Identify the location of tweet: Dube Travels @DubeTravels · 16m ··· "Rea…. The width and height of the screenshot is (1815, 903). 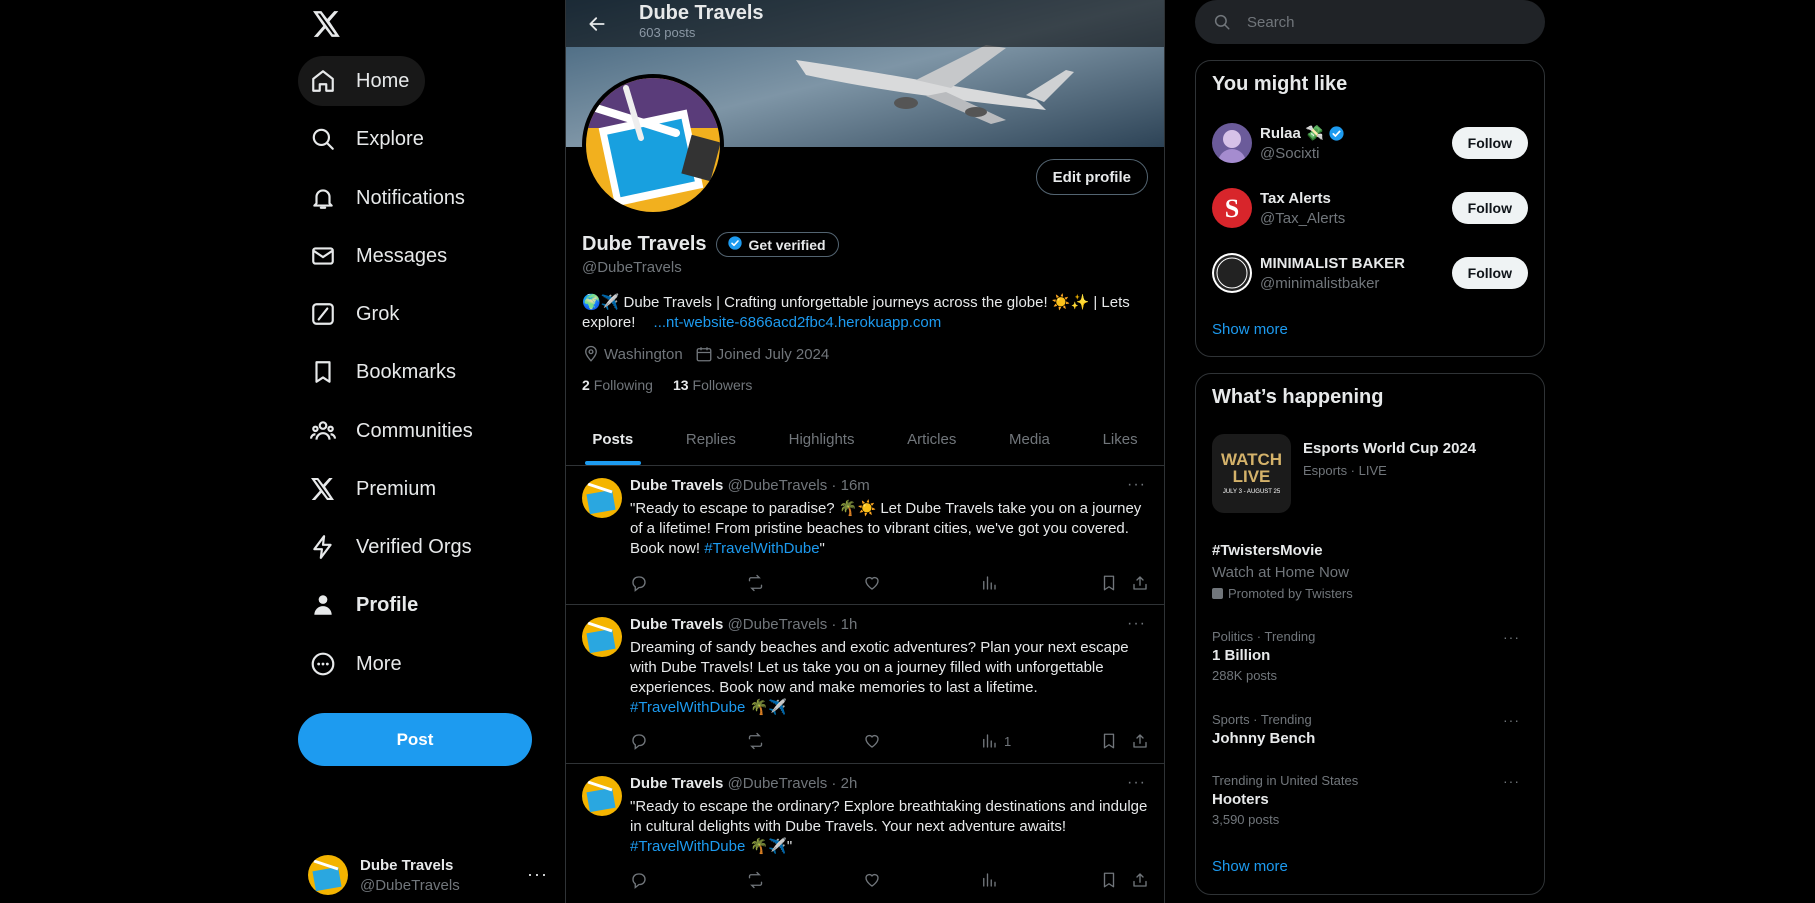
(865, 535).